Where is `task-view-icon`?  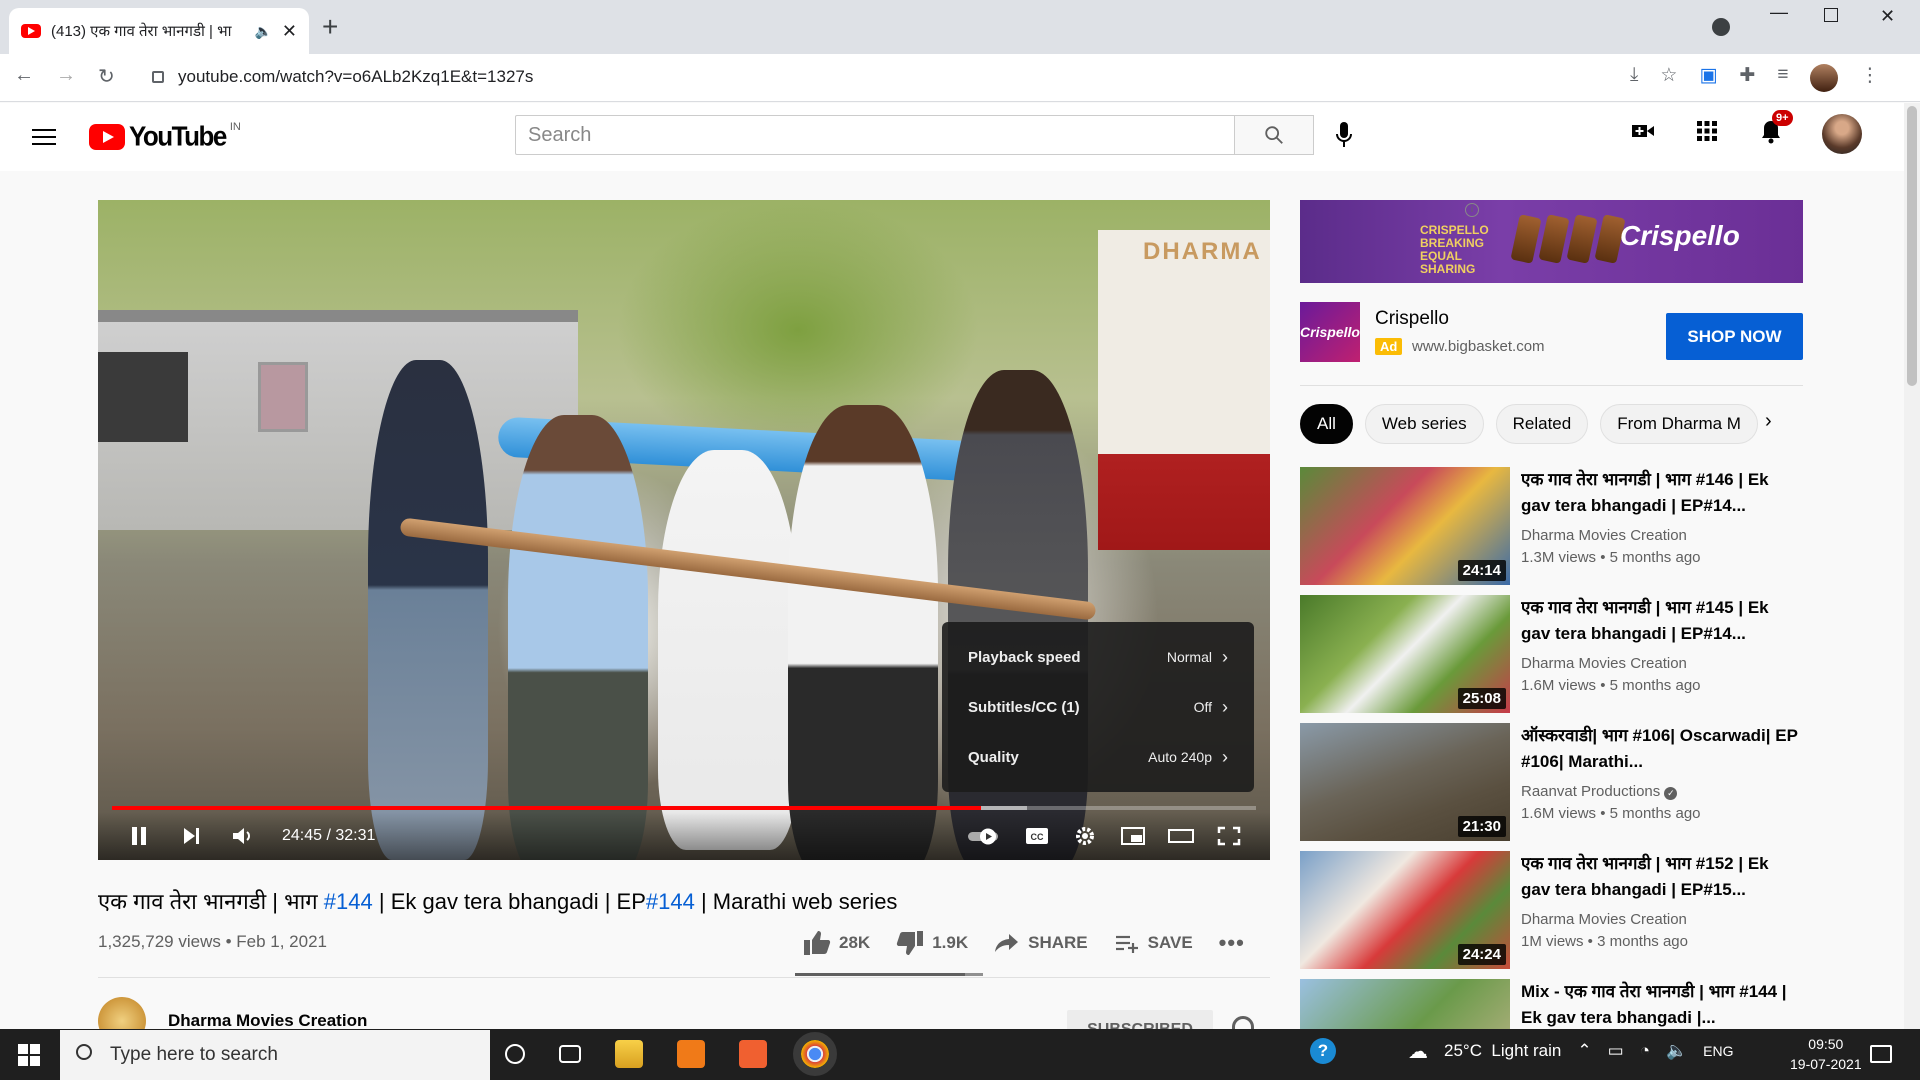 task-view-icon is located at coordinates (570, 1054).